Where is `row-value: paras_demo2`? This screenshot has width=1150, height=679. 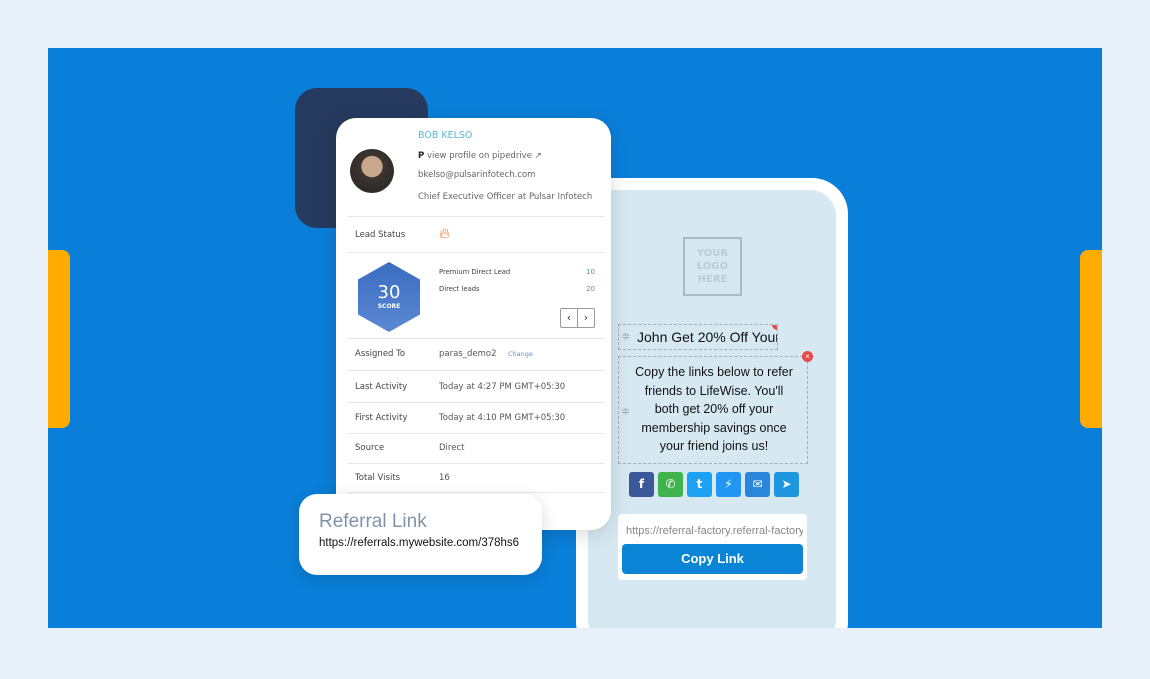
row-value: paras_demo2 is located at coordinates (468, 354).